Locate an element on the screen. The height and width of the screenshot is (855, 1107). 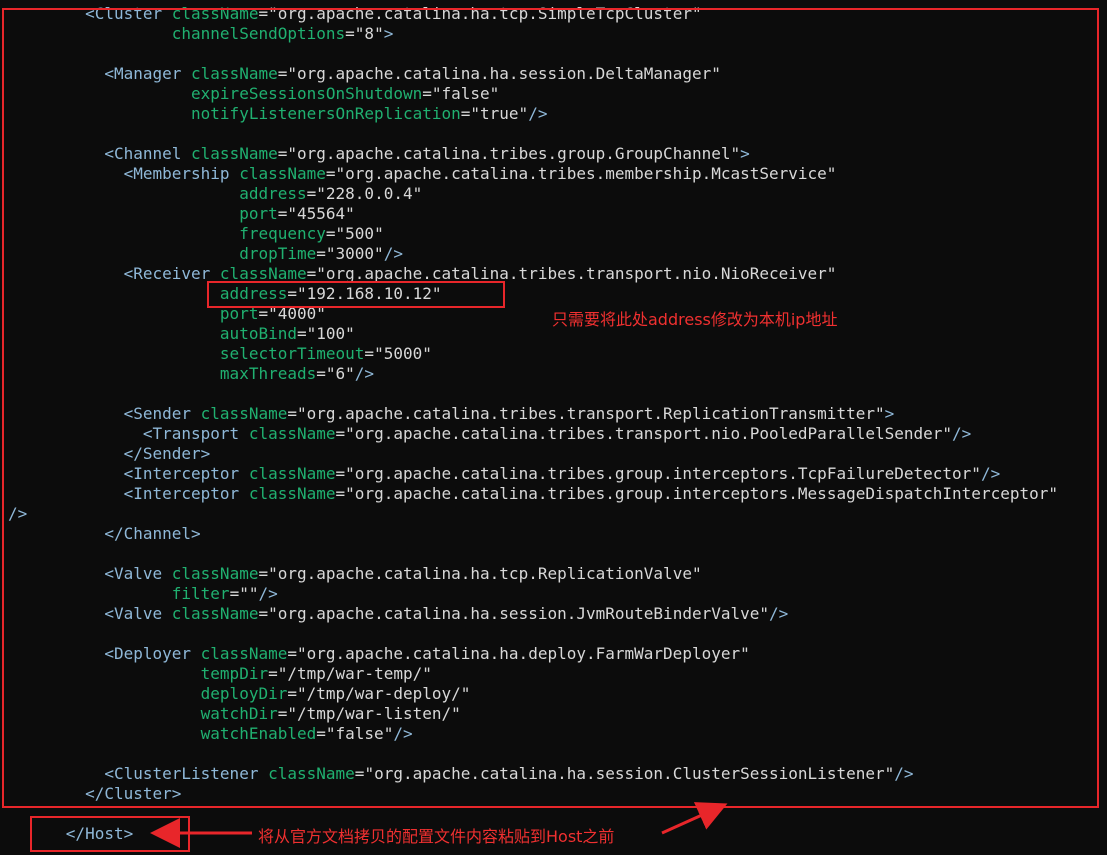
annotation-arrows is located at coordinates (439, 825).